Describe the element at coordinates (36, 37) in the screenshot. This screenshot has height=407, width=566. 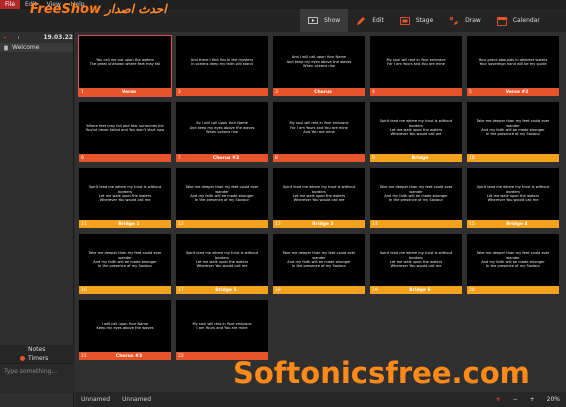
I see `sidebar-header: 19.03.22` at that location.